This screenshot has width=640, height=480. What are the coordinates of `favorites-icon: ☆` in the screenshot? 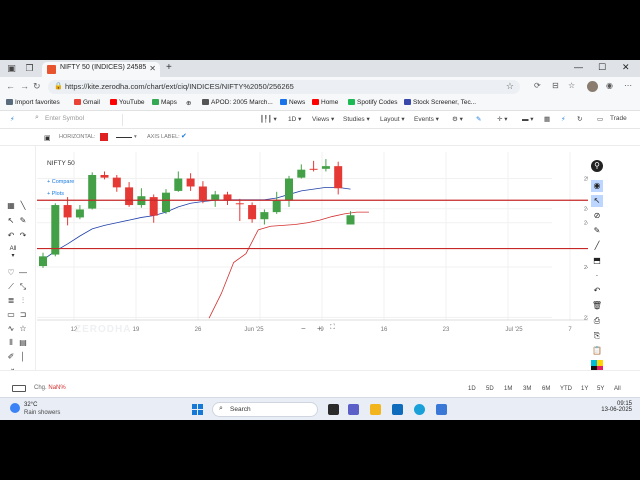 It's located at (571, 85).